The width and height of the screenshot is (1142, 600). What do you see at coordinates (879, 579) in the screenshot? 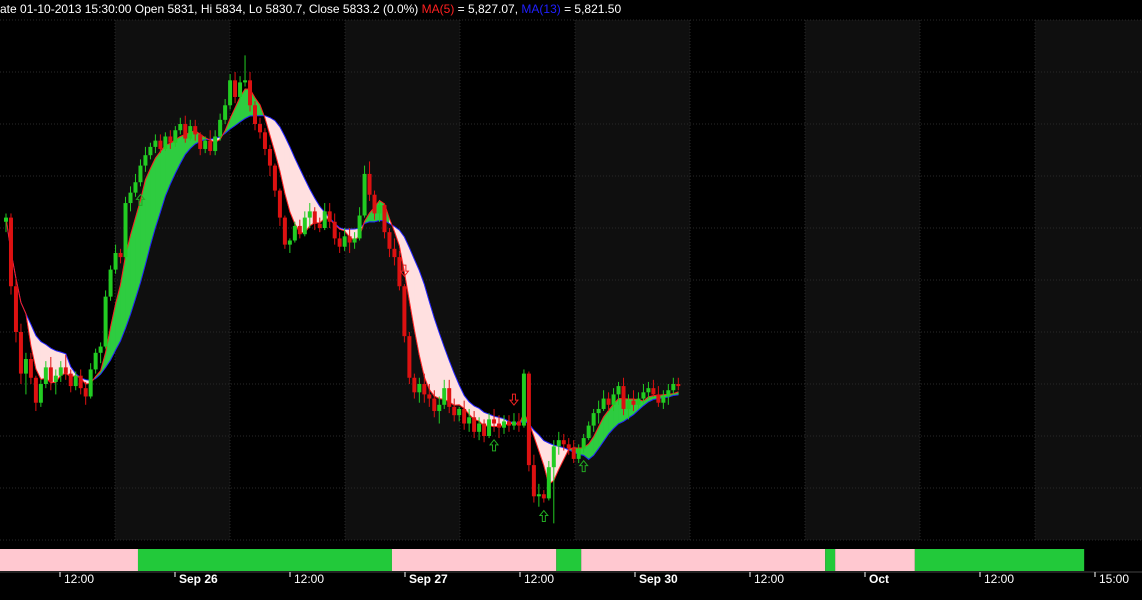
I see `x-tick-label: Oct` at bounding box center [879, 579].